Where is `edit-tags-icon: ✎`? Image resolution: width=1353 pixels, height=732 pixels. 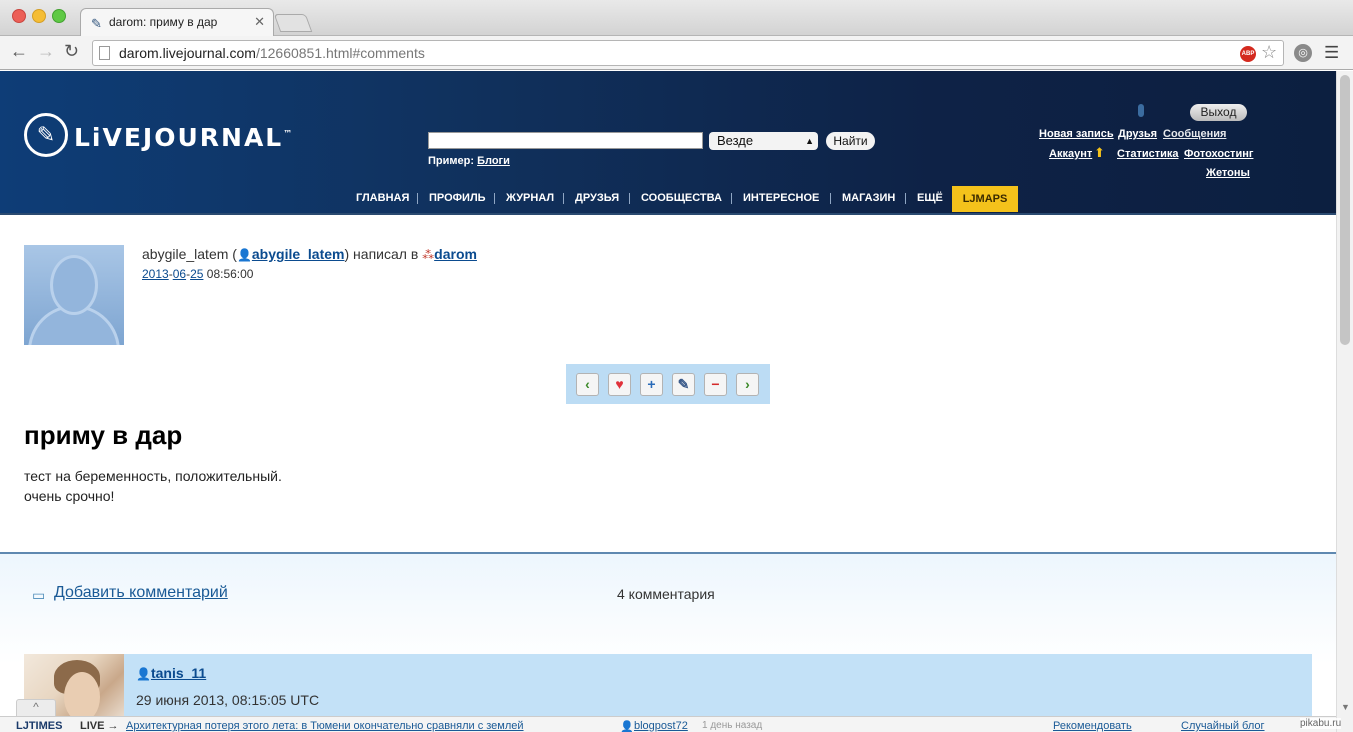 edit-tags-icon: ✎ is located at coordinates (683, 384).